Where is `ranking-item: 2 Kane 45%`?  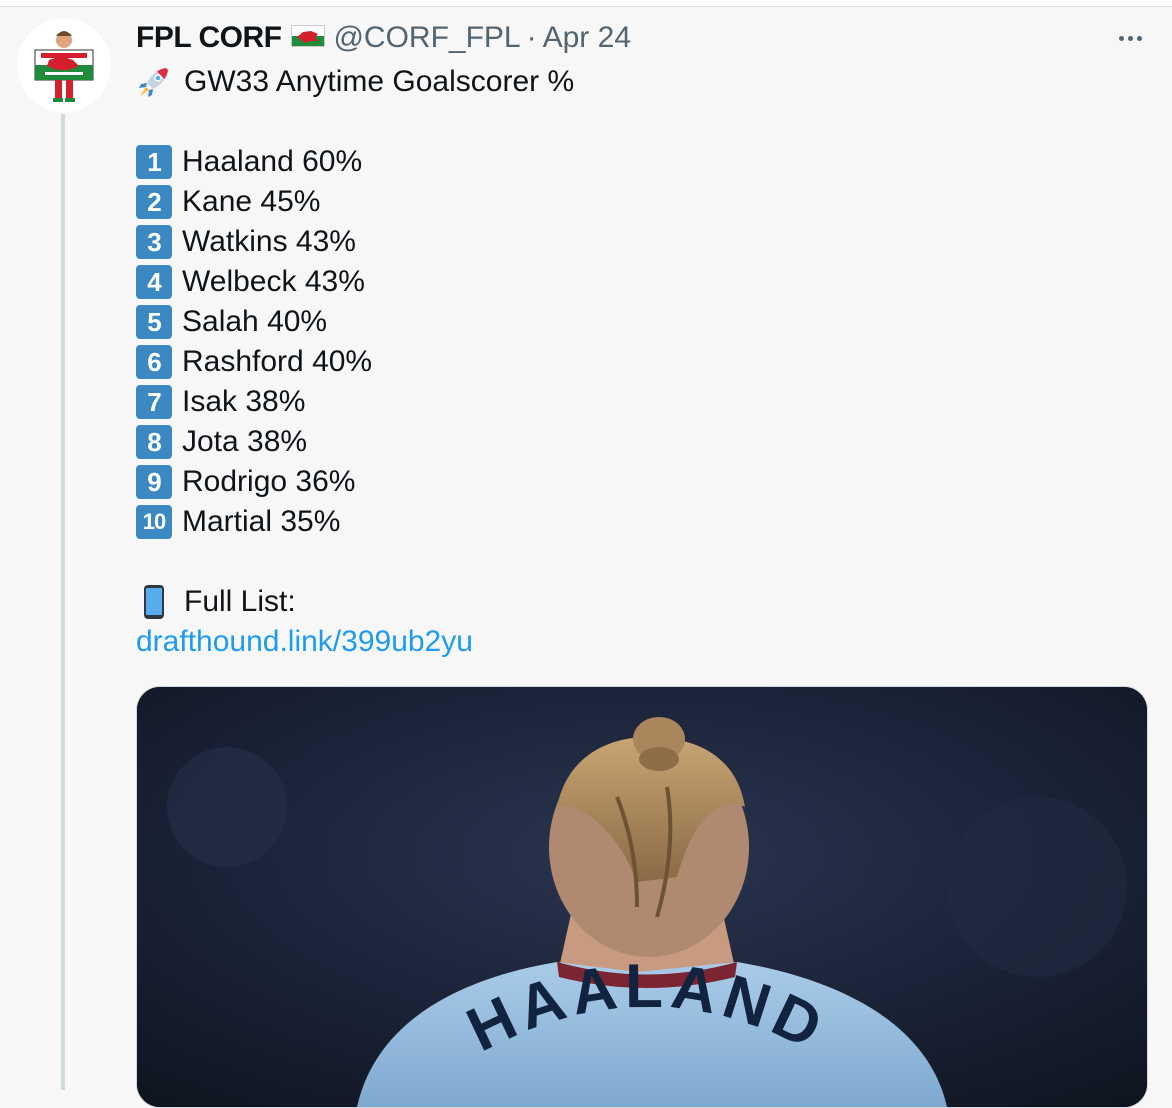 ranking-item: 2 Kane 45% is located at coordinates (355, 202).